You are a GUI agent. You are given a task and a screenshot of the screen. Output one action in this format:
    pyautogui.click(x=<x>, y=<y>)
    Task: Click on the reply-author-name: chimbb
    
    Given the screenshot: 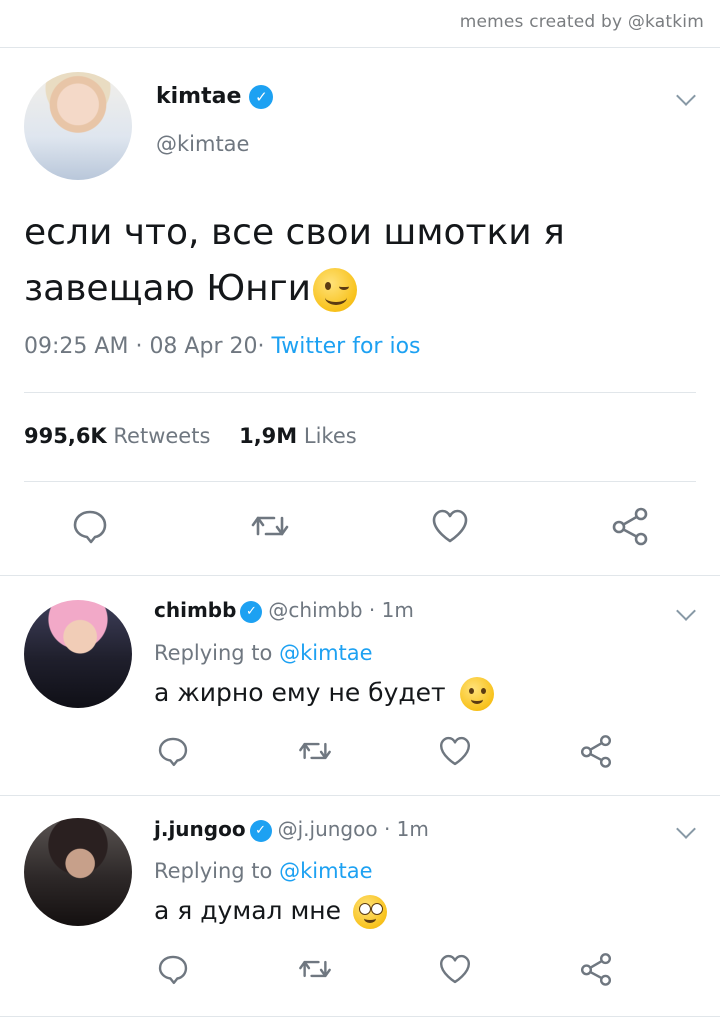 What is the action you would take?
    pyautogui.click(x=195, y=610)
    